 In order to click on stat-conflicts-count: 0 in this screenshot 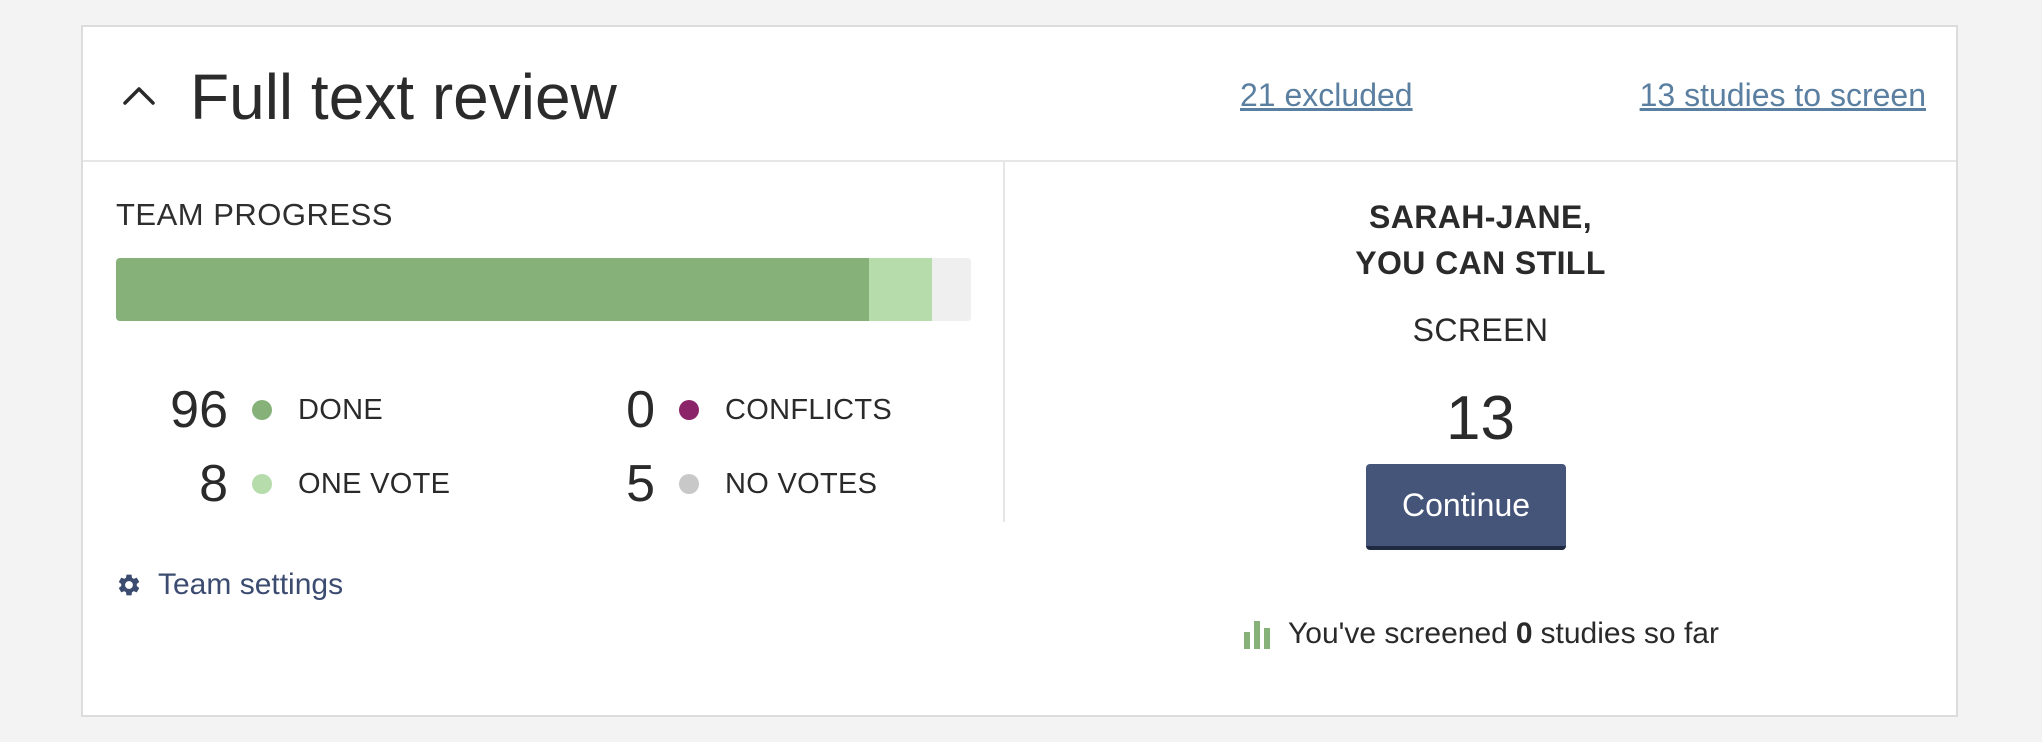, I will do `click(640, 410)`.